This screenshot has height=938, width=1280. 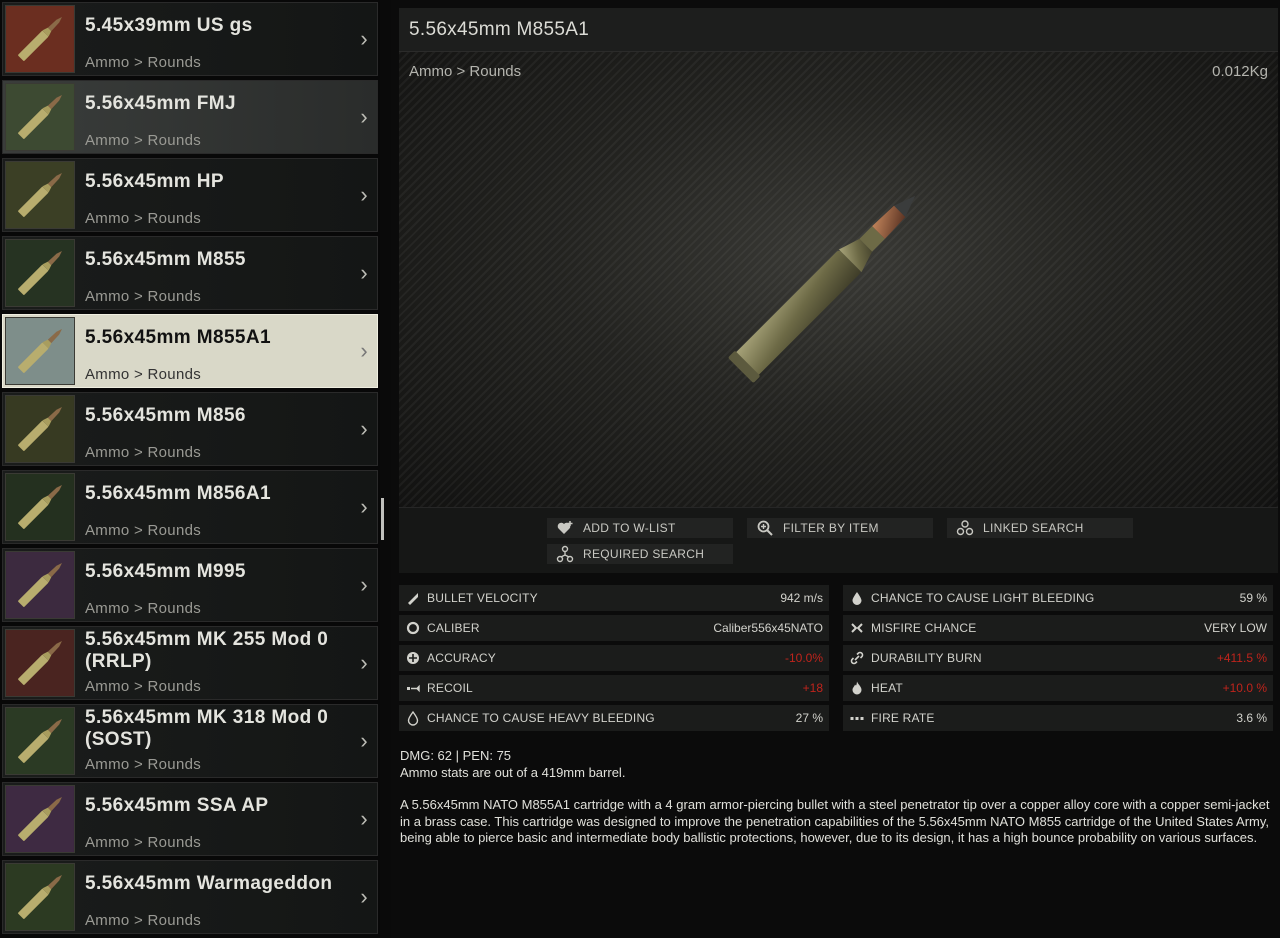 What do you see at coordinates (450, 688) in the screenshot?
I see `stat-label: RECOIL` at bounding box center [450, 688].